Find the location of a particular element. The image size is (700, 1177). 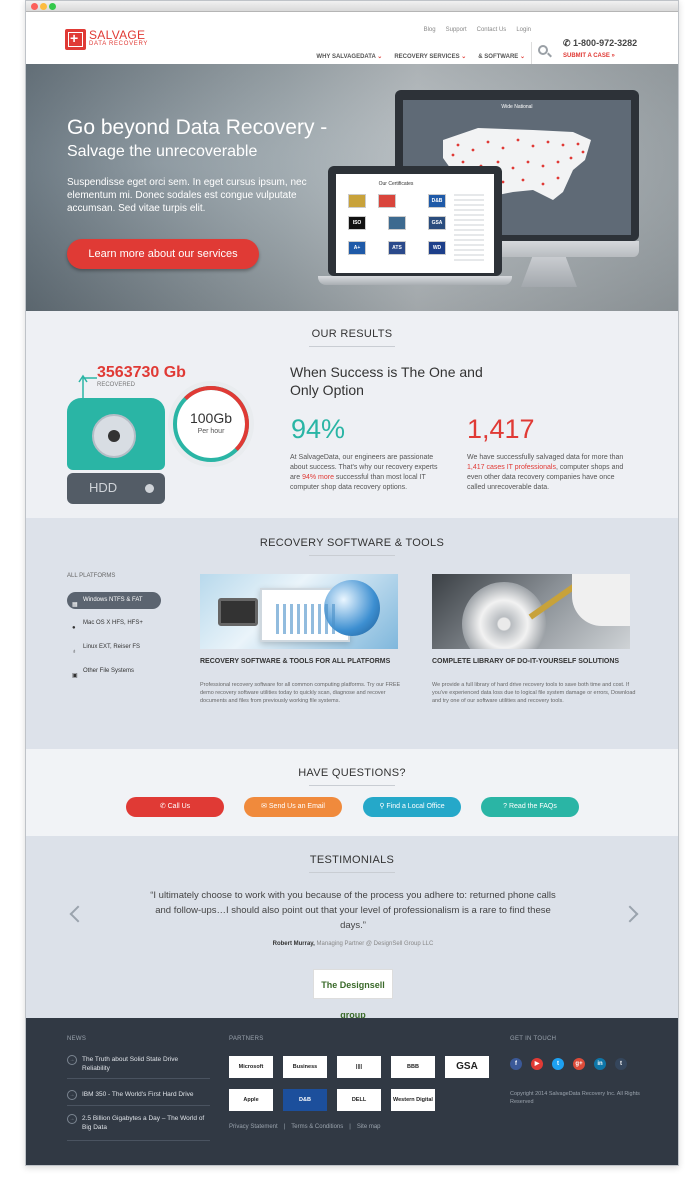

link-blog: Blog is located at coordinates (430, 30).